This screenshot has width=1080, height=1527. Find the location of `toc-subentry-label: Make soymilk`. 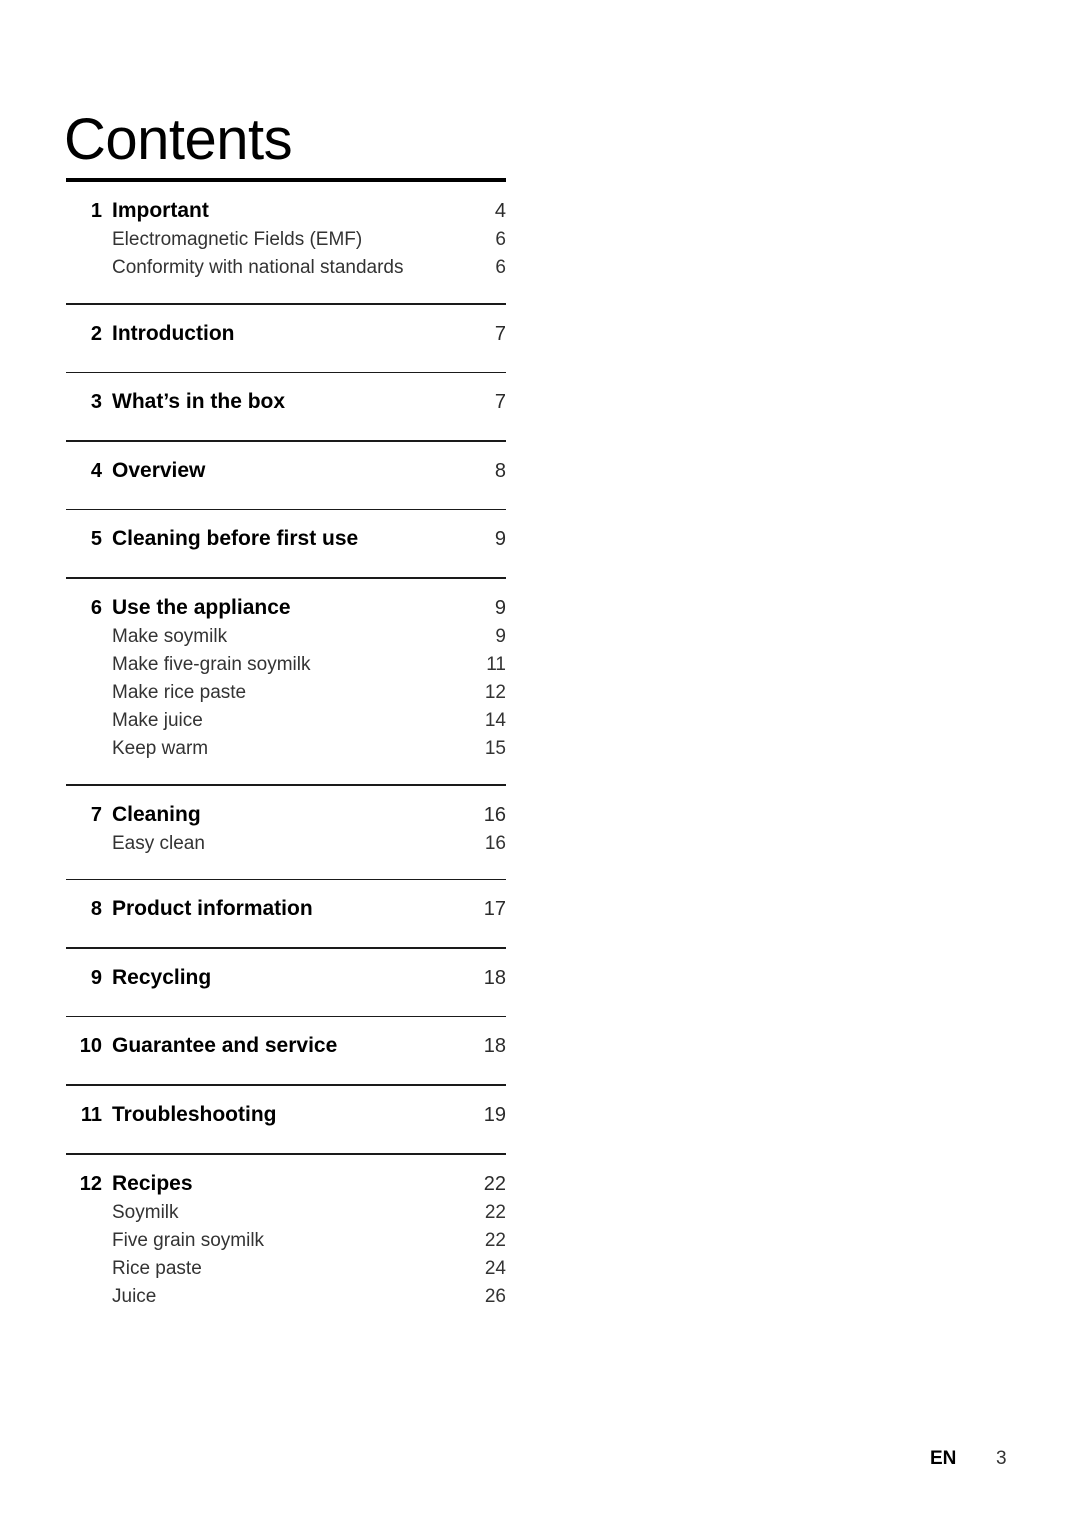

toc-subentry-label: Make soymilk is located at coordinates (170, 636).